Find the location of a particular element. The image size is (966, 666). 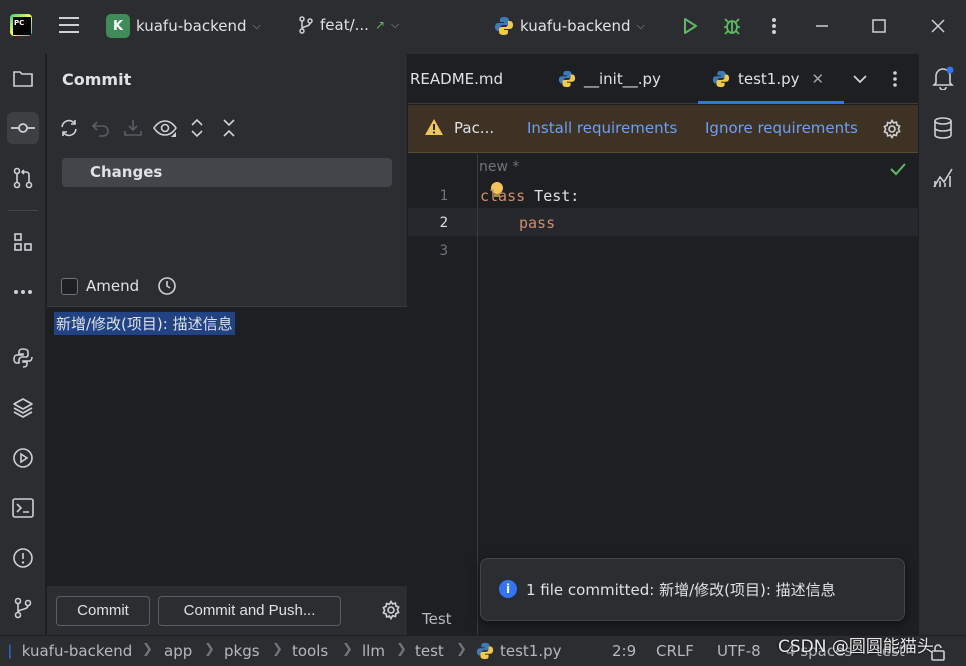

watermark: CSDN @圆圆能猫头 is located at coordinates (856, 647).